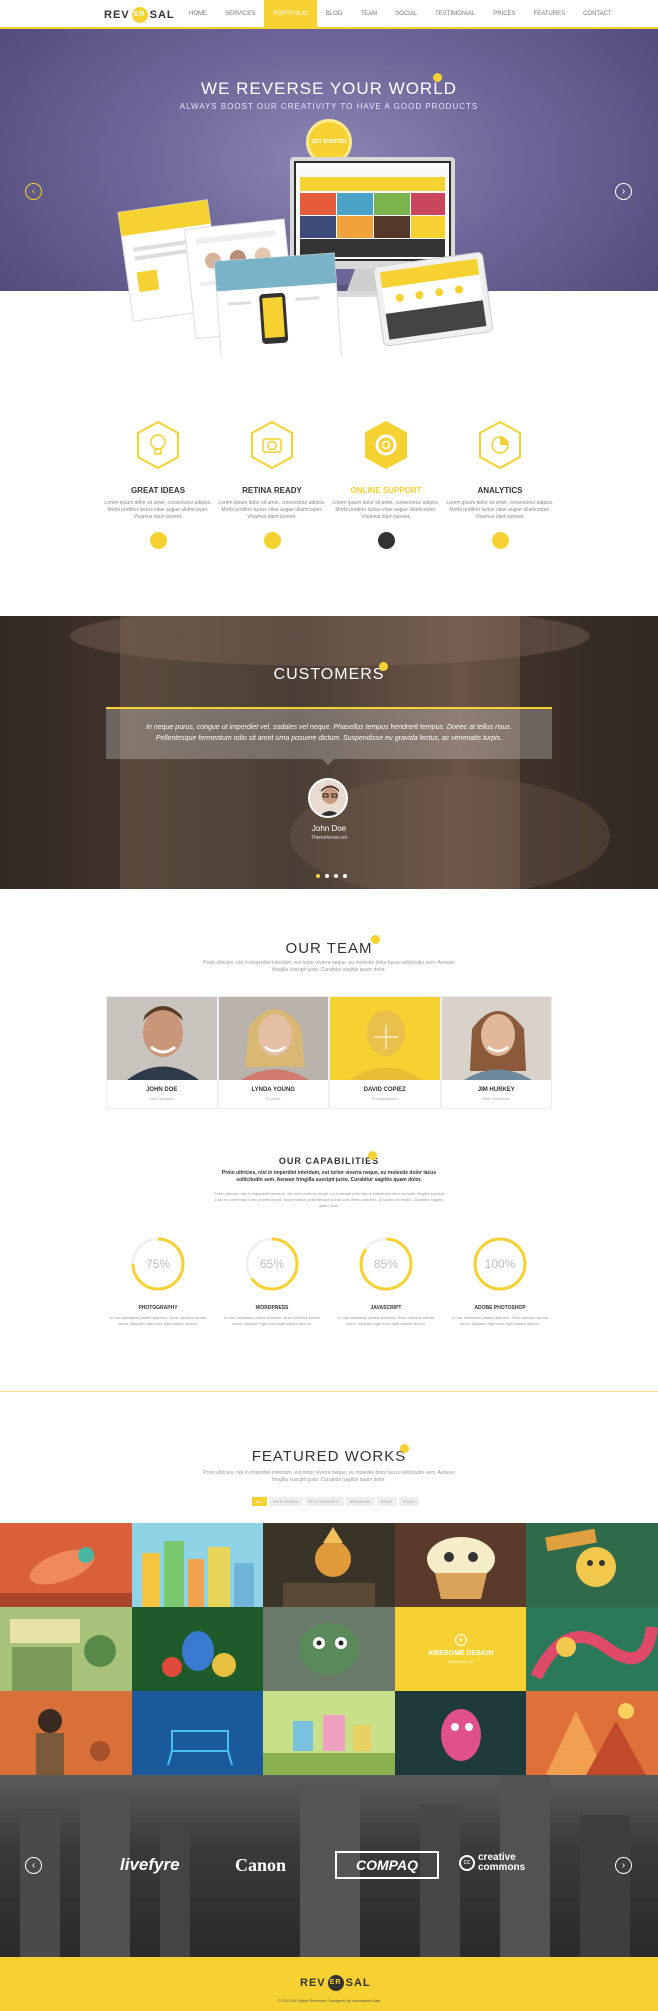  What do you see at coordinates (455, 14) in the screenshot?
I see `nav-item-testimonial: TESTIMONIAL` at bounding box center [455, 14].